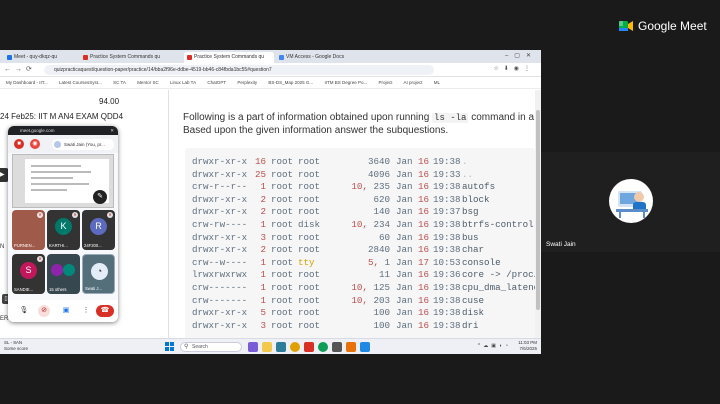 The image size is (720, 404). I want to click on link-count: 25, so click(260, 174).